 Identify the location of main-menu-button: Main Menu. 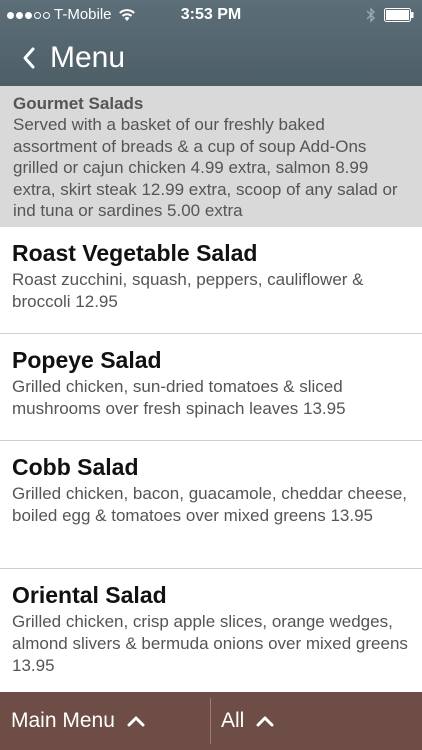
(105, 721).